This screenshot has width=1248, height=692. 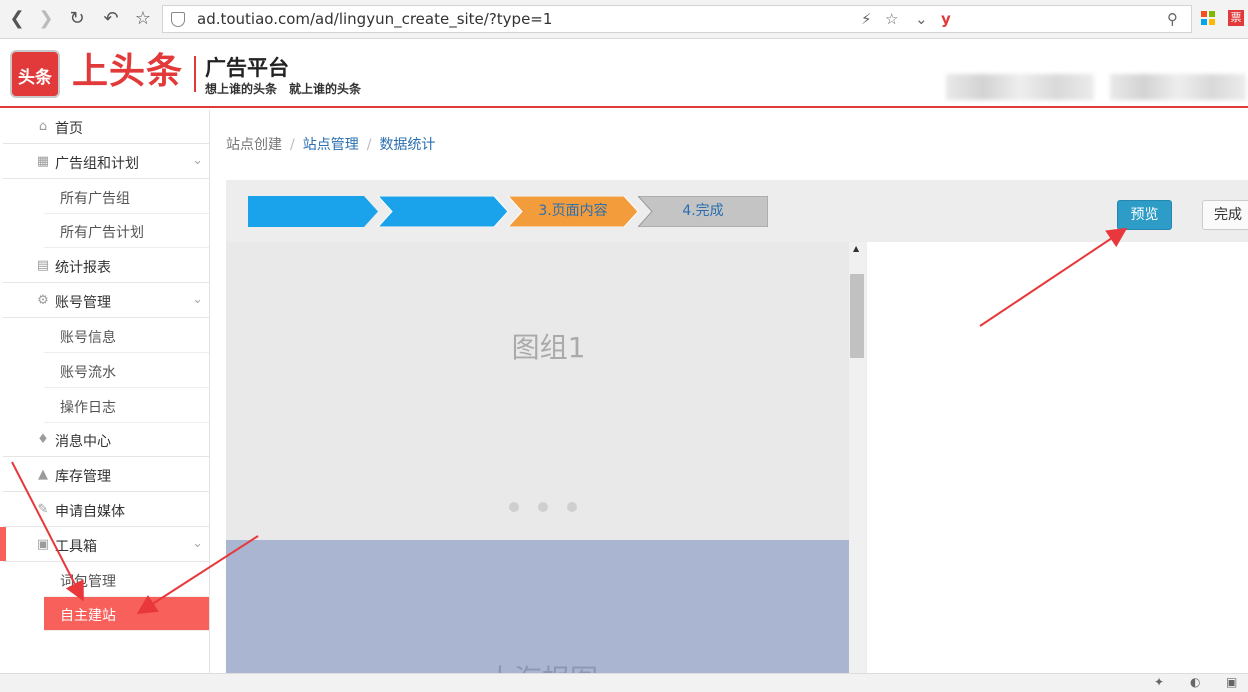 I want to click on sidebar-subitem-all-plans: 所有广告计划, so click(x=126, y=231).